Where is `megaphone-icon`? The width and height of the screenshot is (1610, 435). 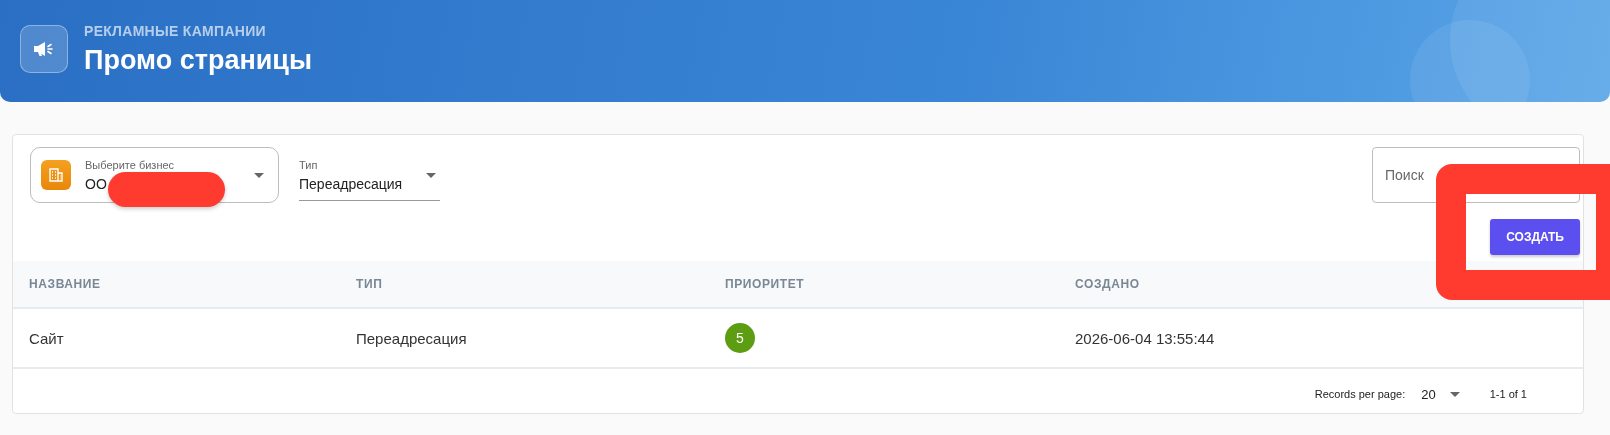 megaphone-icon is located at coordinates (44, 49).